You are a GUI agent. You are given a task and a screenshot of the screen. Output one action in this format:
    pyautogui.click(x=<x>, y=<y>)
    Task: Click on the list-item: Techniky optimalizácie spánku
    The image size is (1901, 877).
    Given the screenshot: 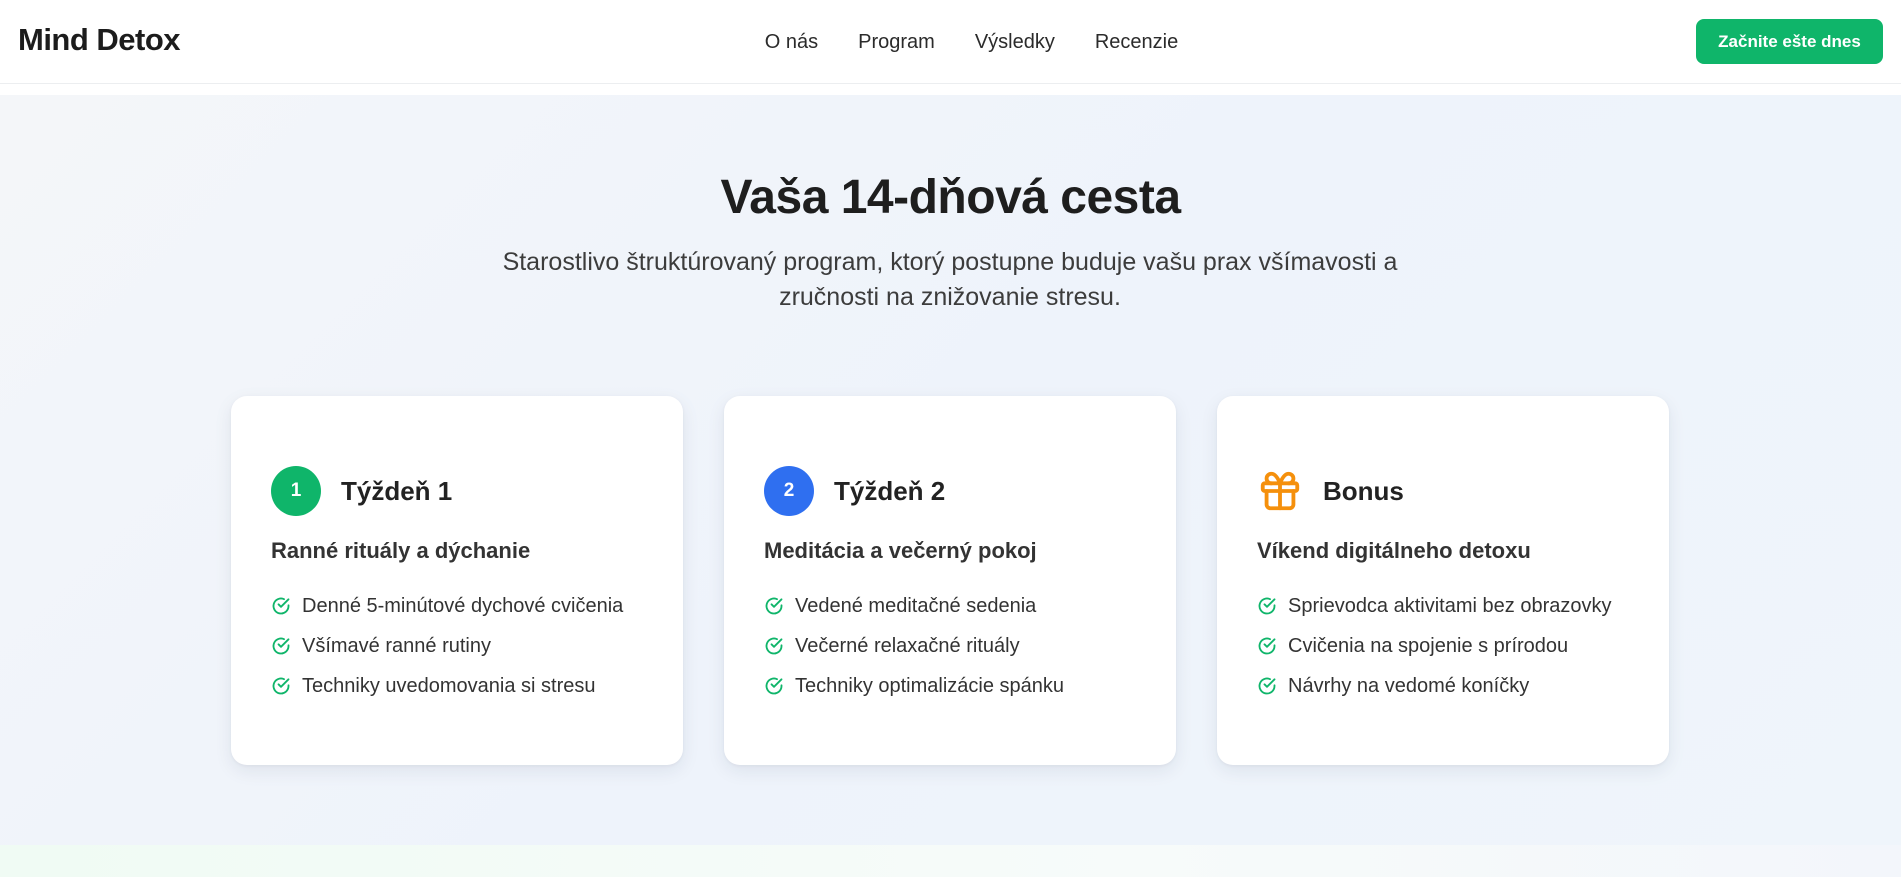 What is the action you would take?
    pyautogui.click(x=914, y=686)
    